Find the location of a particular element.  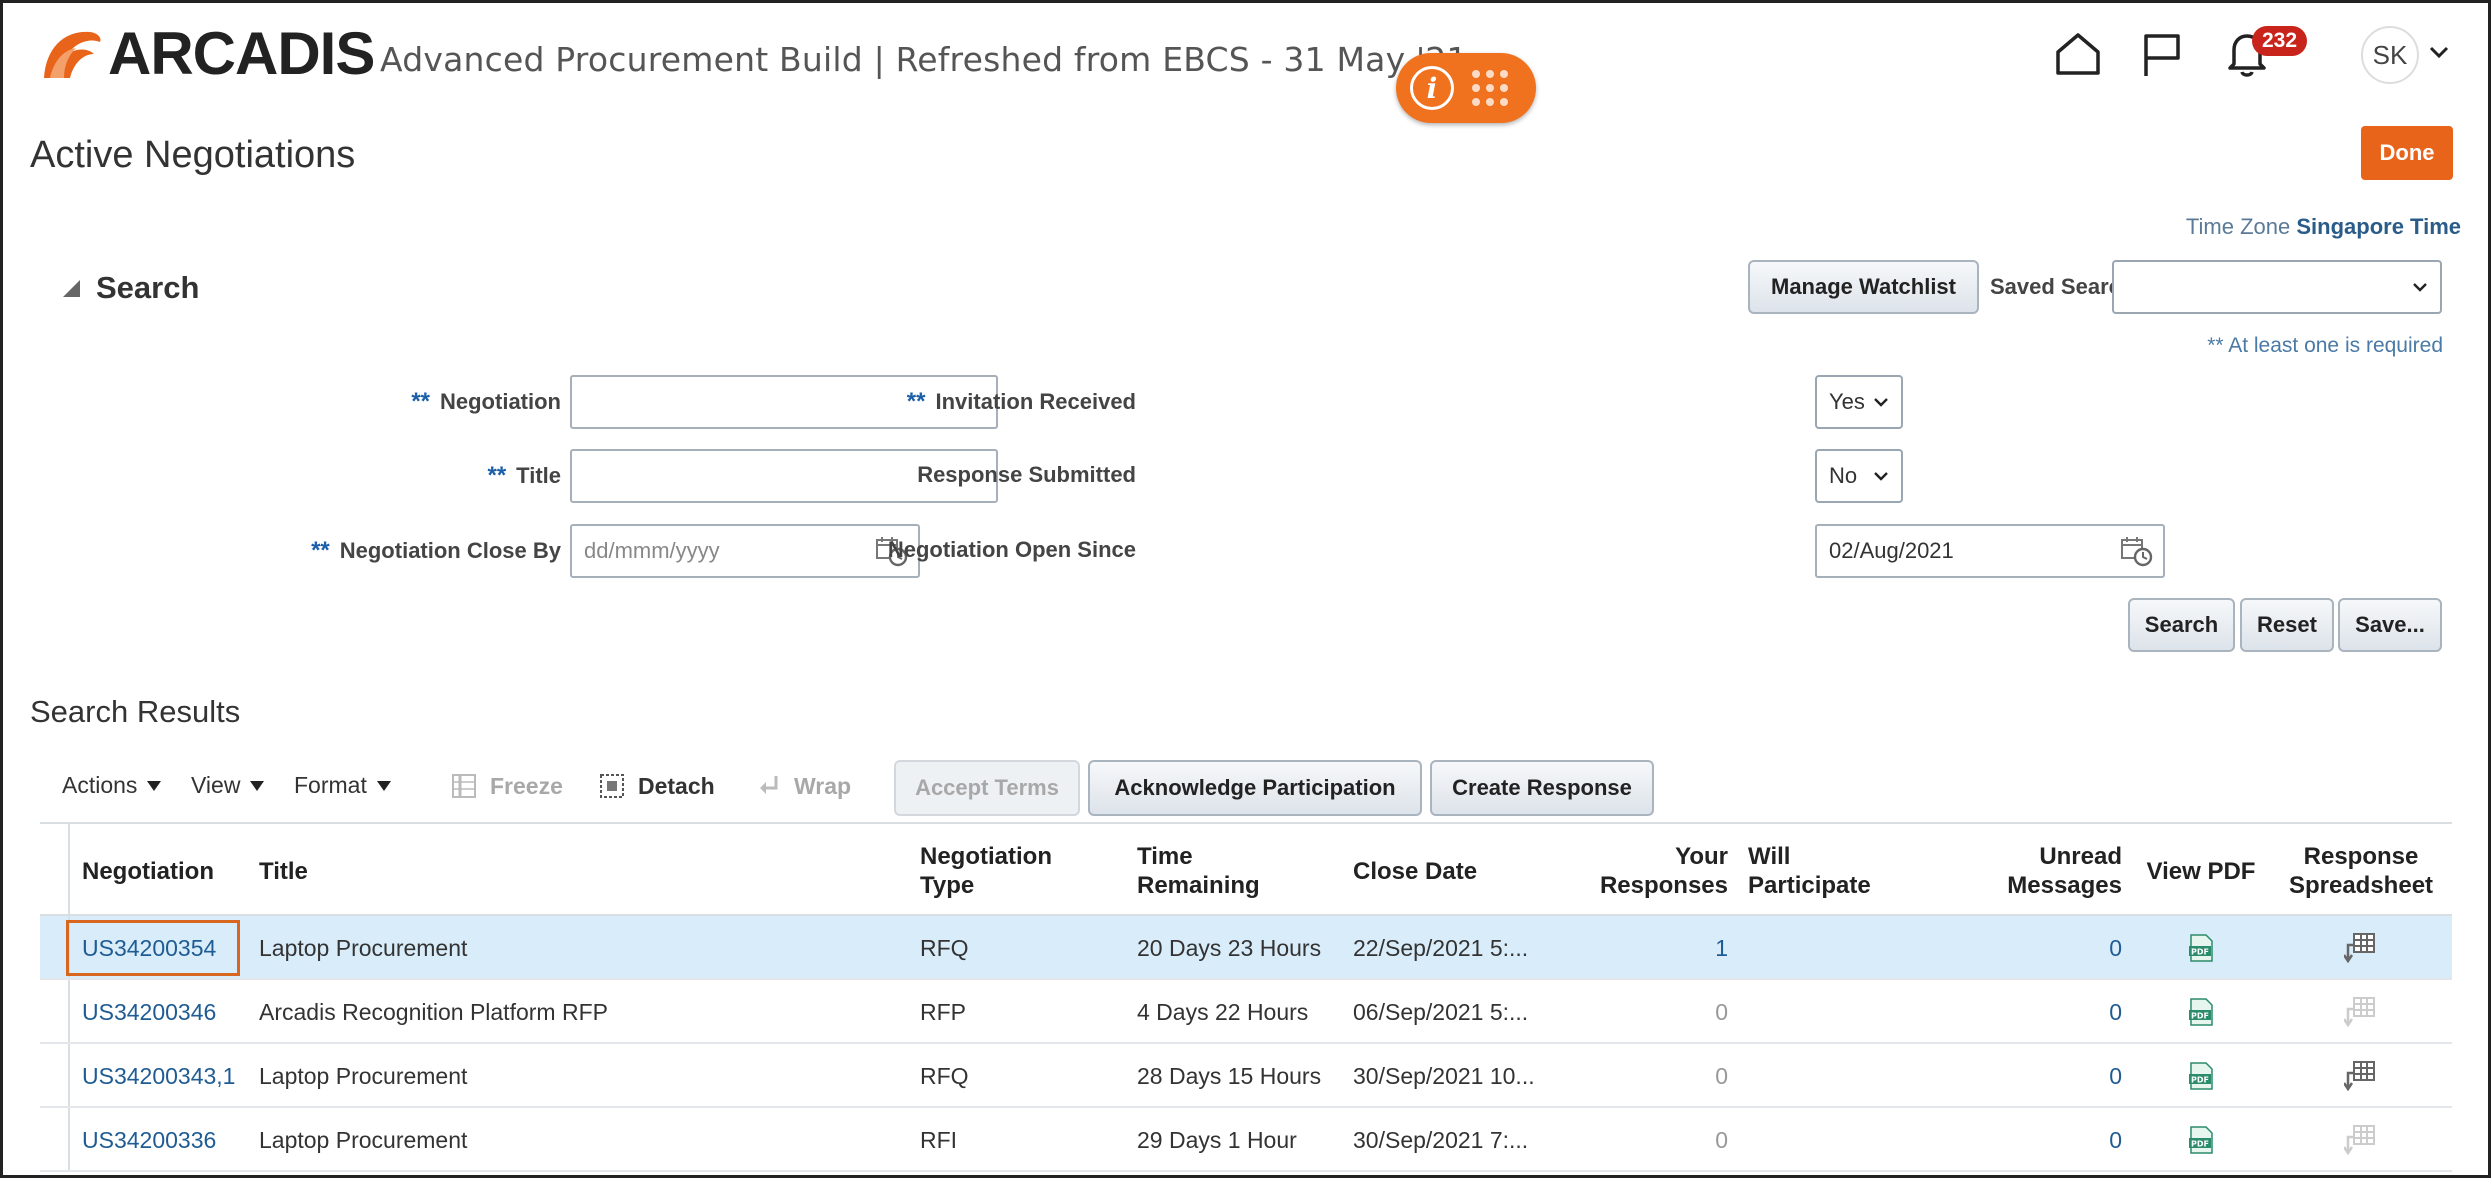

wrap-button: Wrap is located at coordinates (802, 786).